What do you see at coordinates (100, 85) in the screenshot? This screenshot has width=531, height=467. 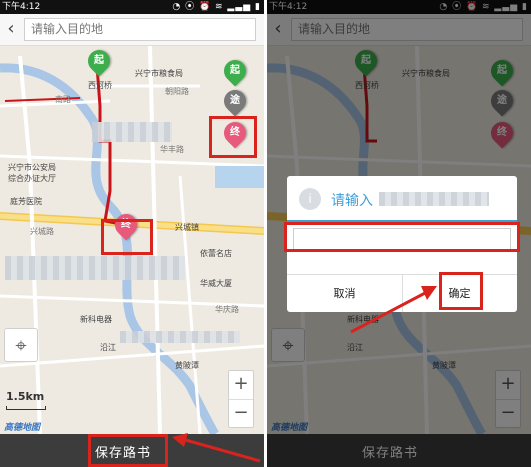 I see `label-xihe-bridge: 西河桥` at bounding box center [100, 85].